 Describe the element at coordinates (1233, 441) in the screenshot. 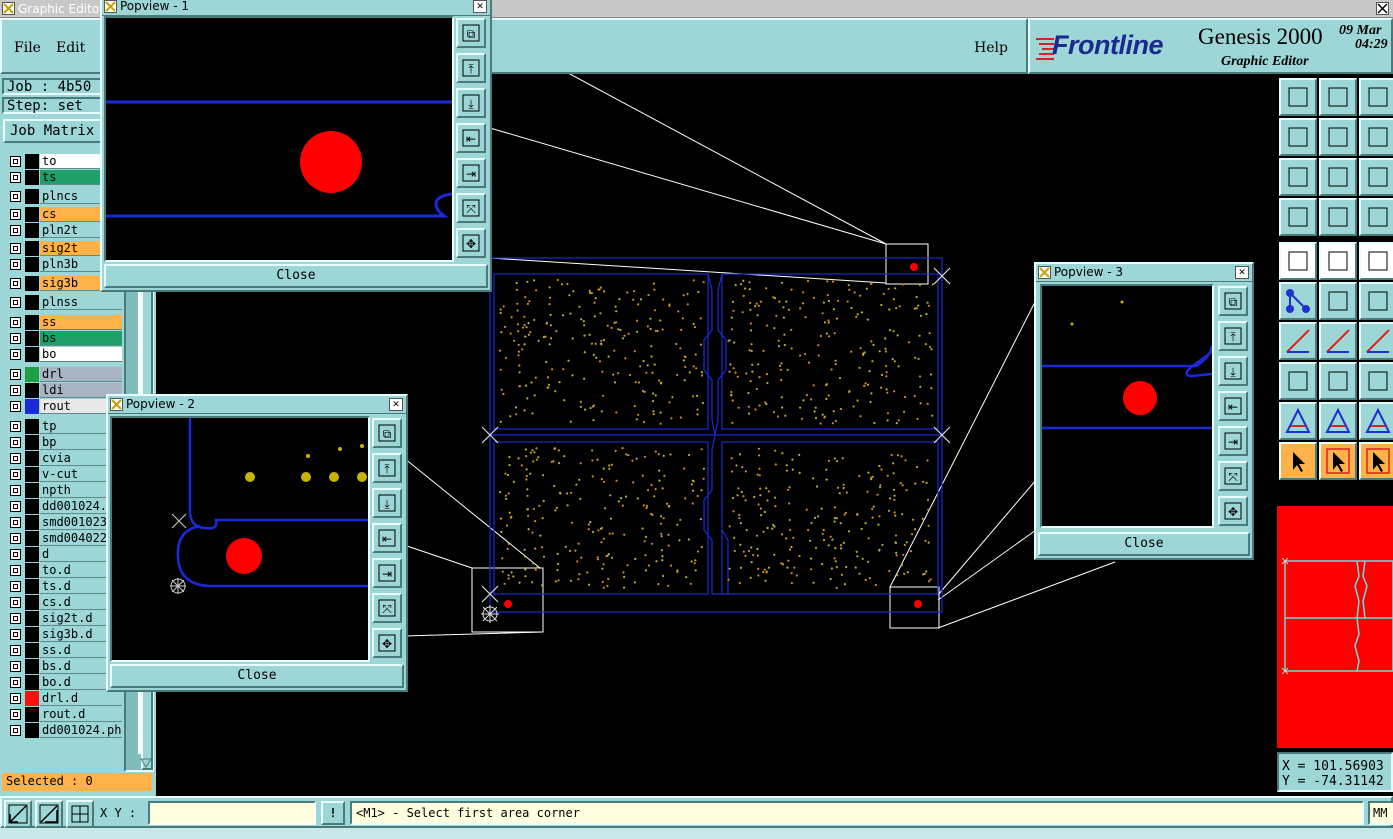

I see `popview-3-tool-button: ⇥` at that location.